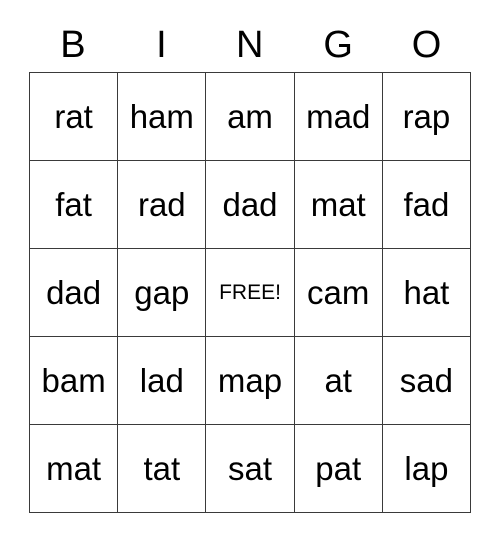  I want to click on bingo-cell: fad, so click(427, 205).